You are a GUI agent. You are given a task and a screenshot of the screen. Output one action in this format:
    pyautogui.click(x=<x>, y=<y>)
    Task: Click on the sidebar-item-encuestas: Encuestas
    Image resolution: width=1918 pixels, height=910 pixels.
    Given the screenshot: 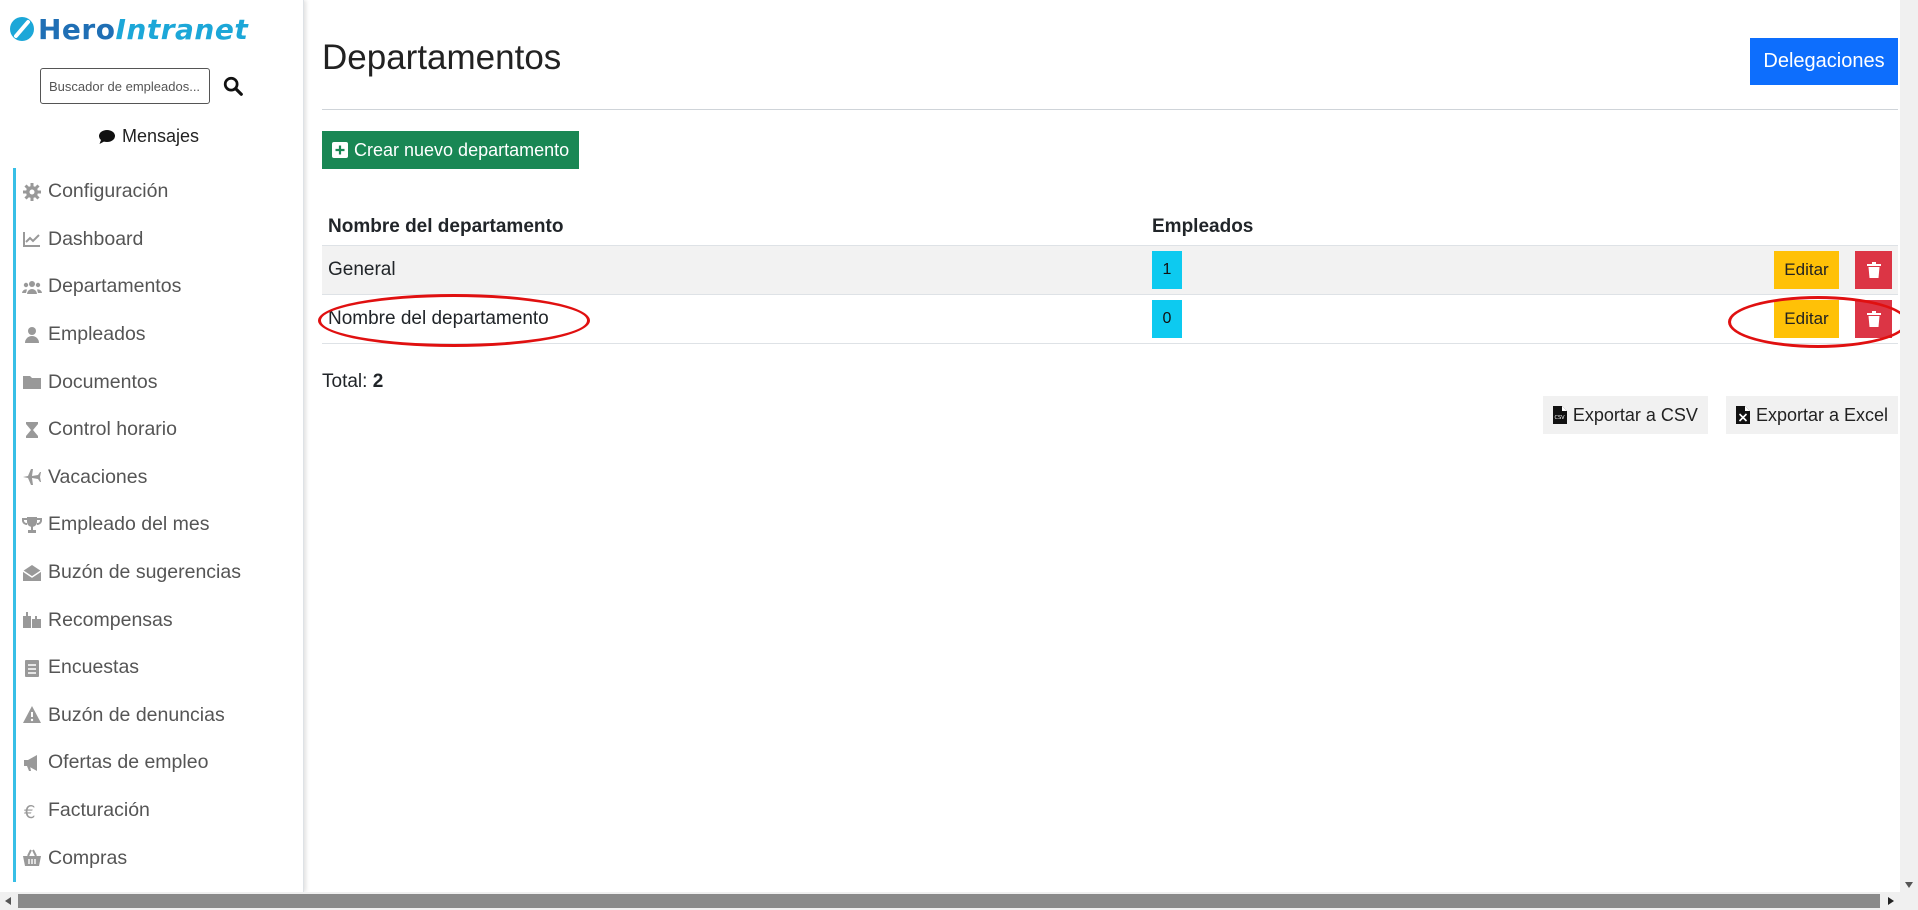 What is the action you would take?
    pyautogui.click(x=158, y=667)
    